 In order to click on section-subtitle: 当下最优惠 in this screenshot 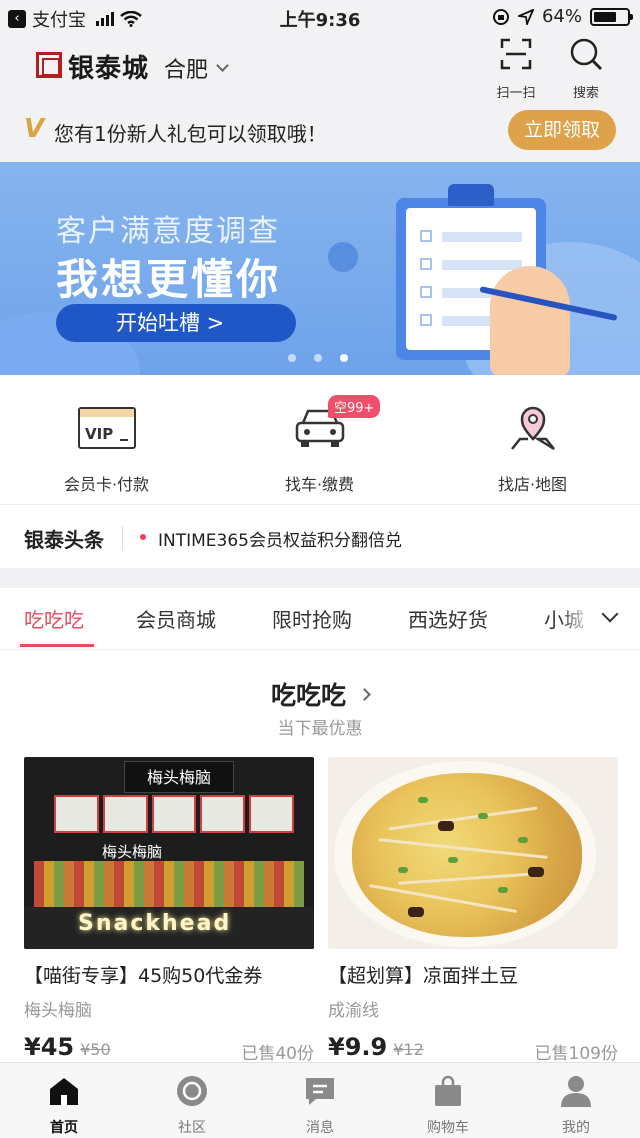, I will do `click(320, 729)`.